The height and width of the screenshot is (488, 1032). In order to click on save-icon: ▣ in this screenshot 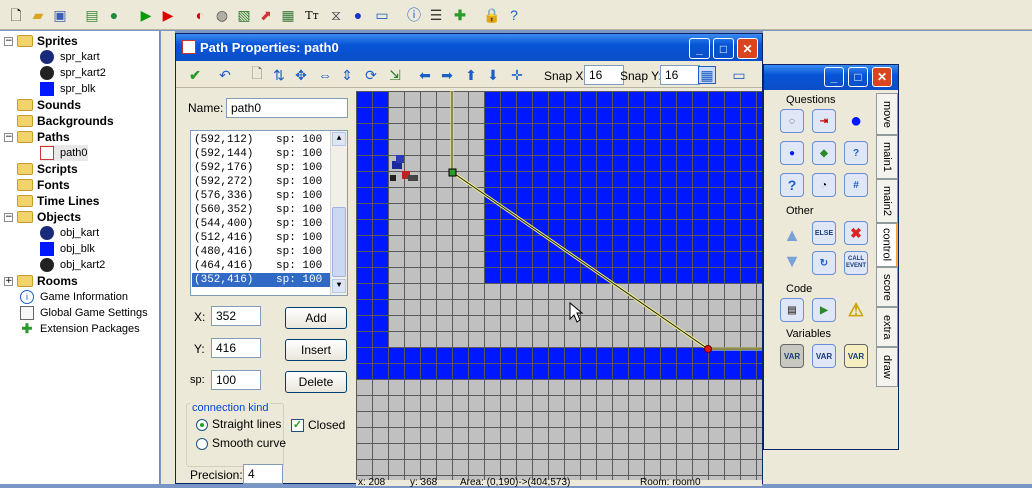, I will do `click(60, 15)`.